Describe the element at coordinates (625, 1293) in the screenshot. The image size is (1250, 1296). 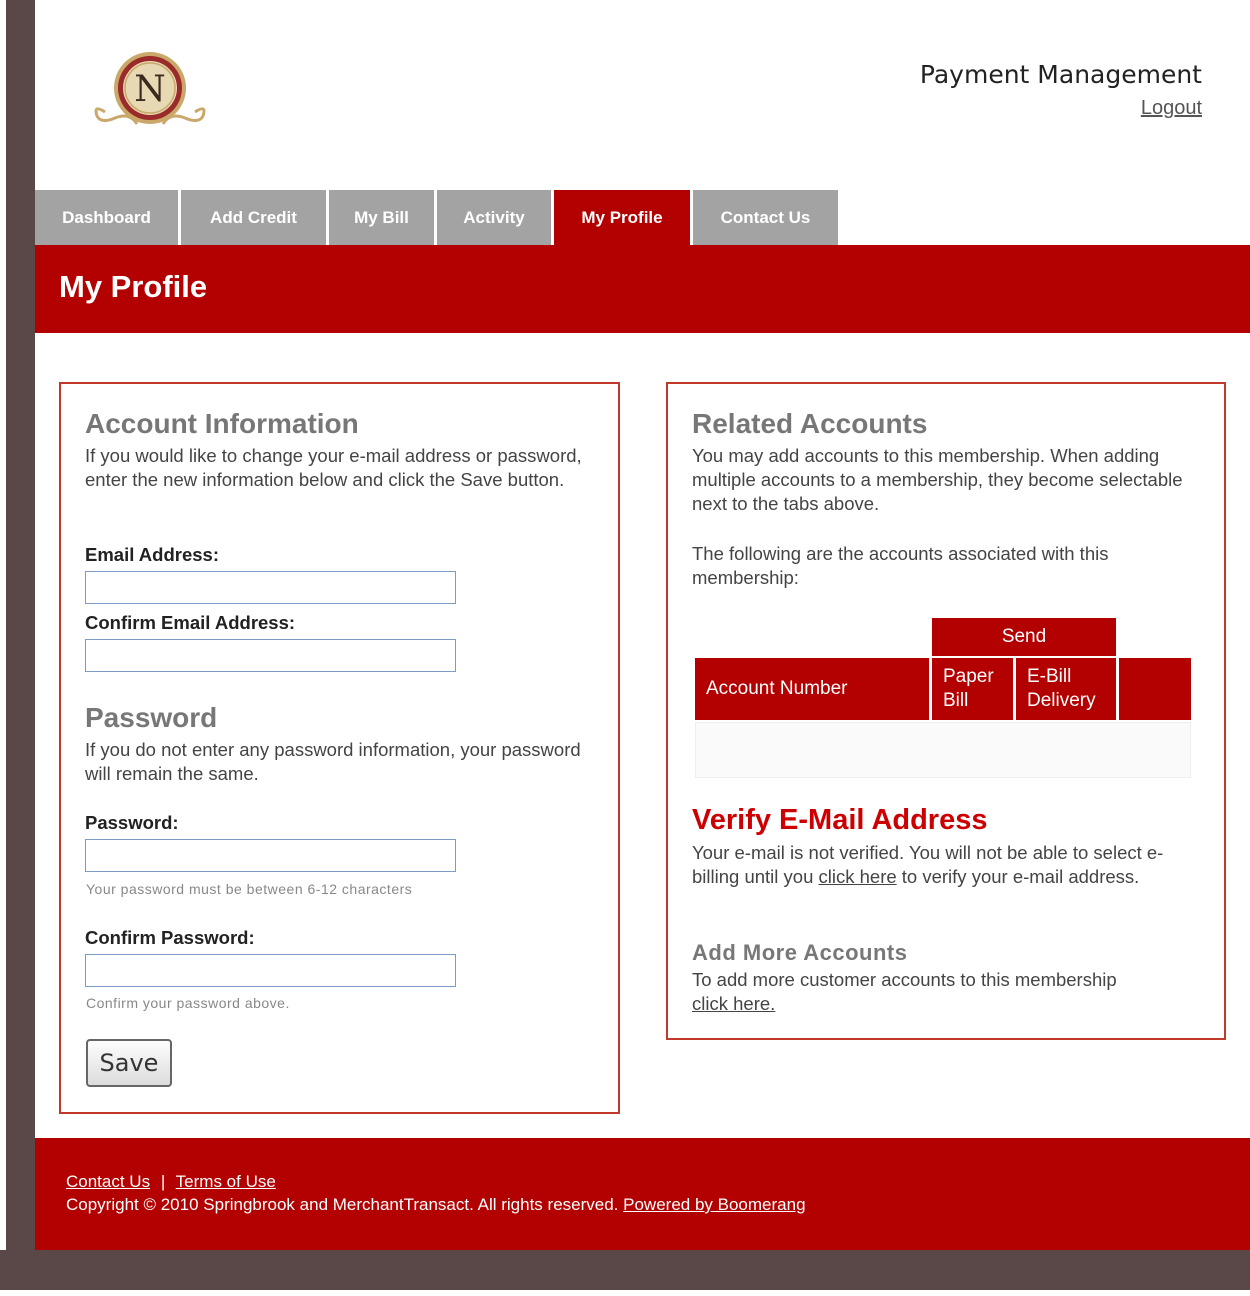
I see `page-frame-bottom-edge` at that location.